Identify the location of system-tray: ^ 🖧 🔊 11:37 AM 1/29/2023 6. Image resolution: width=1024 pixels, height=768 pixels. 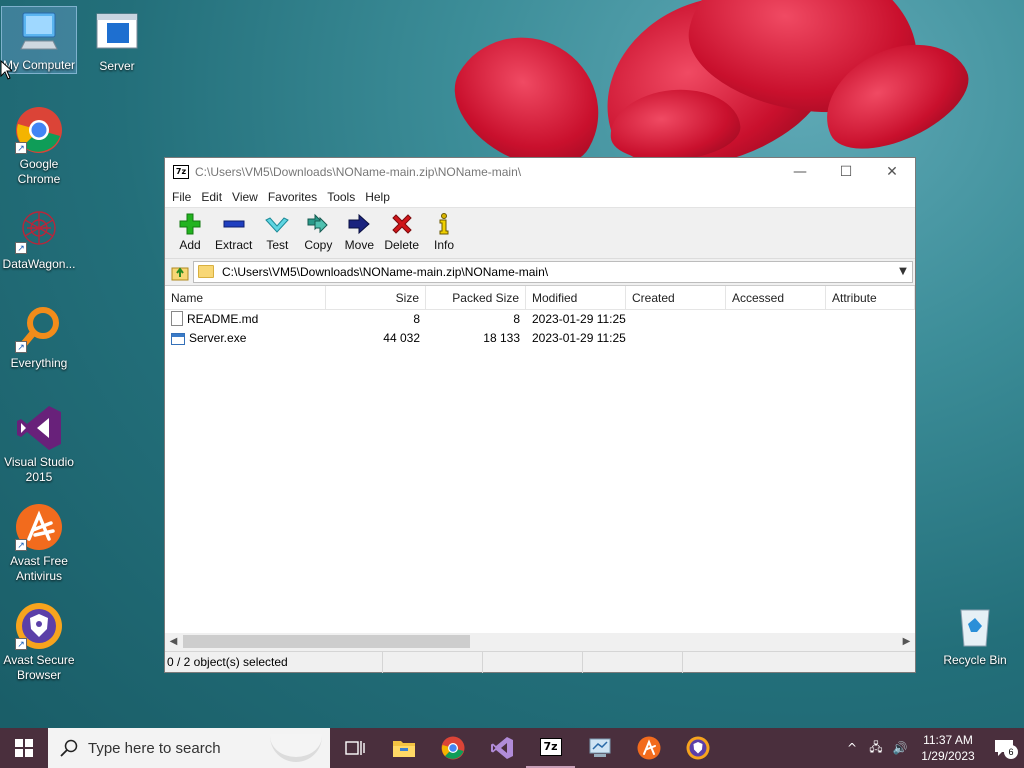
(932, 748).